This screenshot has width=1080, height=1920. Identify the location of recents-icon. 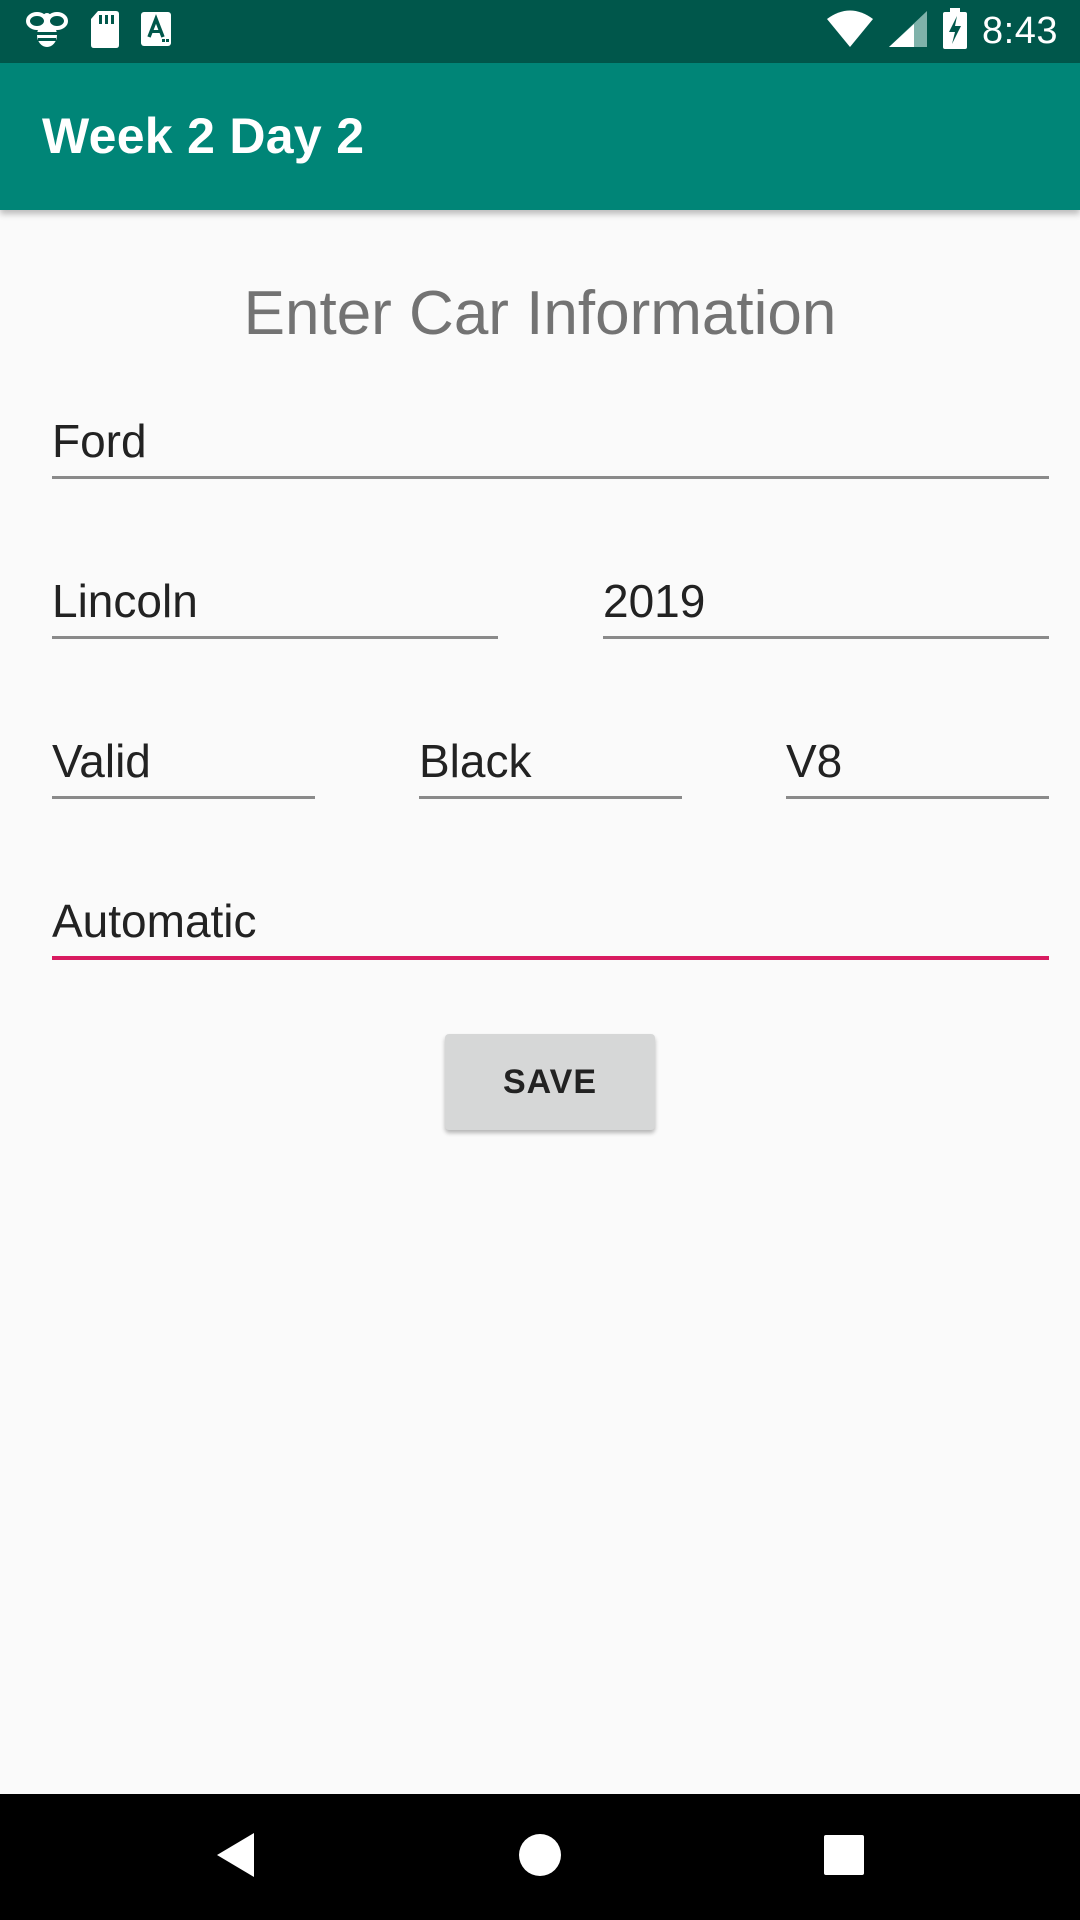
(844, 1857).